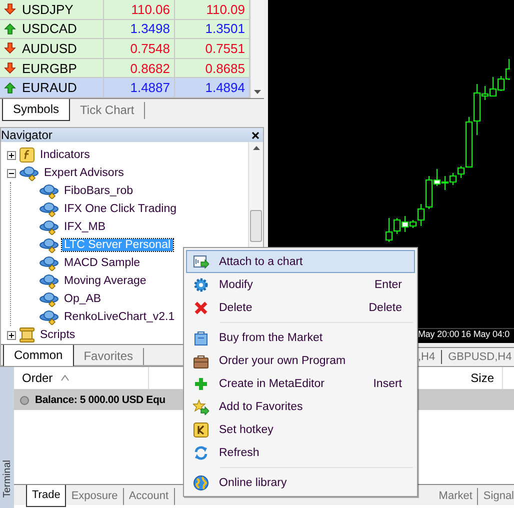 This screenshot has width=514, height=508. Describe the element at coordinates (49, 28) in the screenshot. I see `symbol-name: USDCAD` at that location.